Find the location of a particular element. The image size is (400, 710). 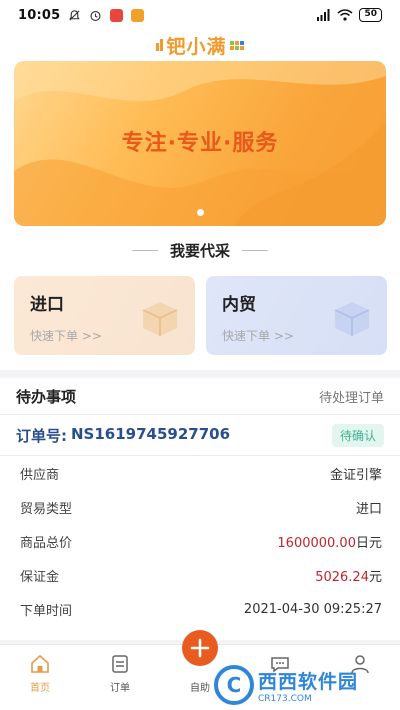

status-time: 10:05 is located at coordinates (39, 15).